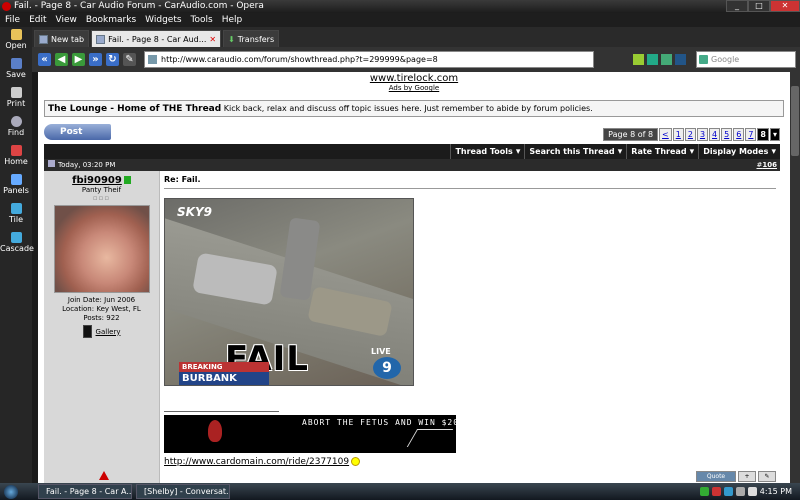 The width and height of the screenshot is (800, 500). Describe the element at coordinates (16, 34) in the screenshot. I see `folder-icon` at that location.